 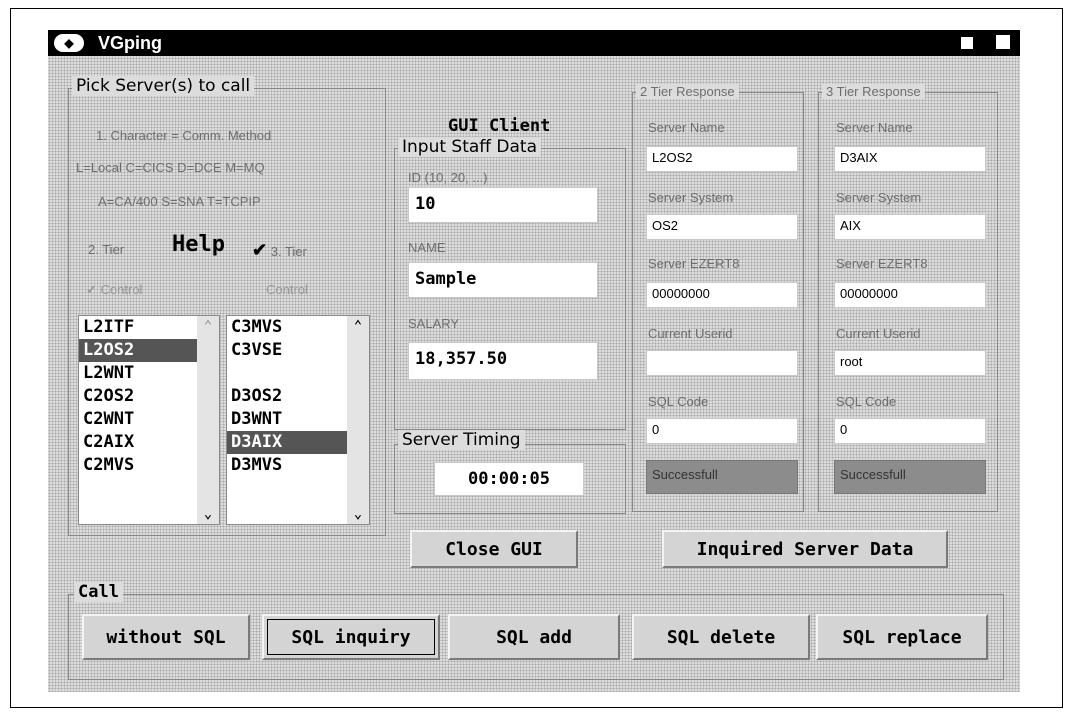 What do you see at coordinates (878, 333) in the screenshot?
I see `tier3-userid-label: Current Userid` at bounding box center [878, 333].